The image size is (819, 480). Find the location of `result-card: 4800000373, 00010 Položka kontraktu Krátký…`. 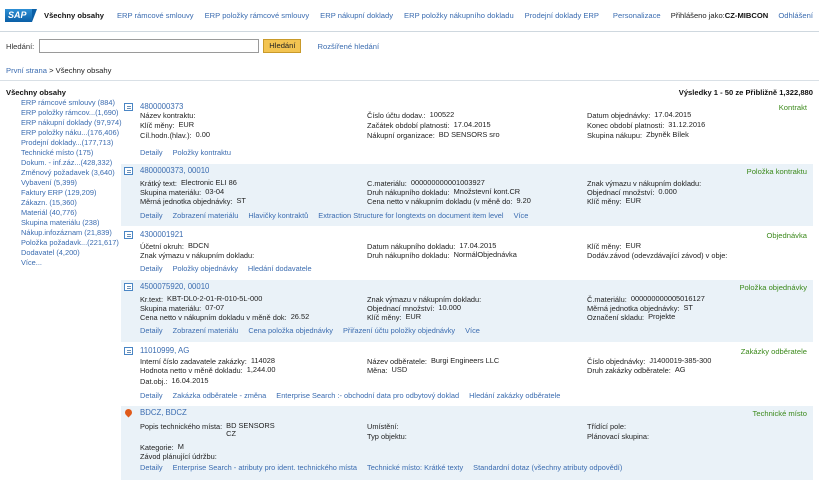

result-card: 4800000373, 00010 Položka kontraktu Krátký… is located at coordinates (467, 195).